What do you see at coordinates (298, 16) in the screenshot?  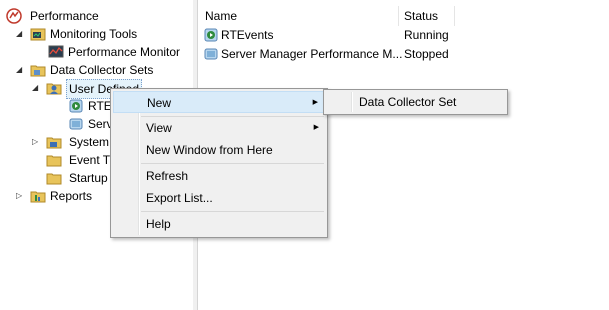 I see `column-header-name: Name` at bounding box center [298, 16].